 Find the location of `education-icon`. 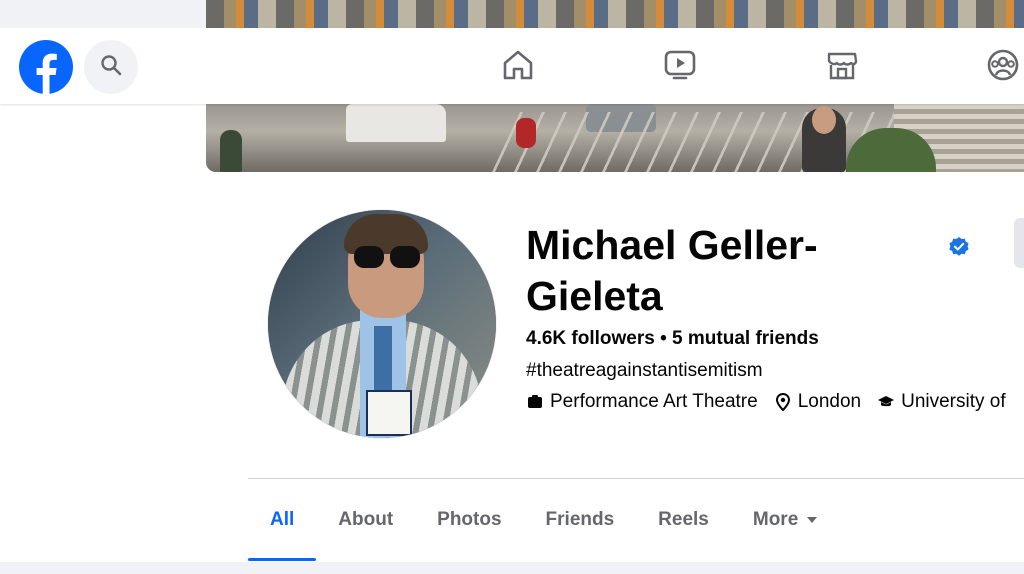

education-icon is located at coordinates (886, 402).